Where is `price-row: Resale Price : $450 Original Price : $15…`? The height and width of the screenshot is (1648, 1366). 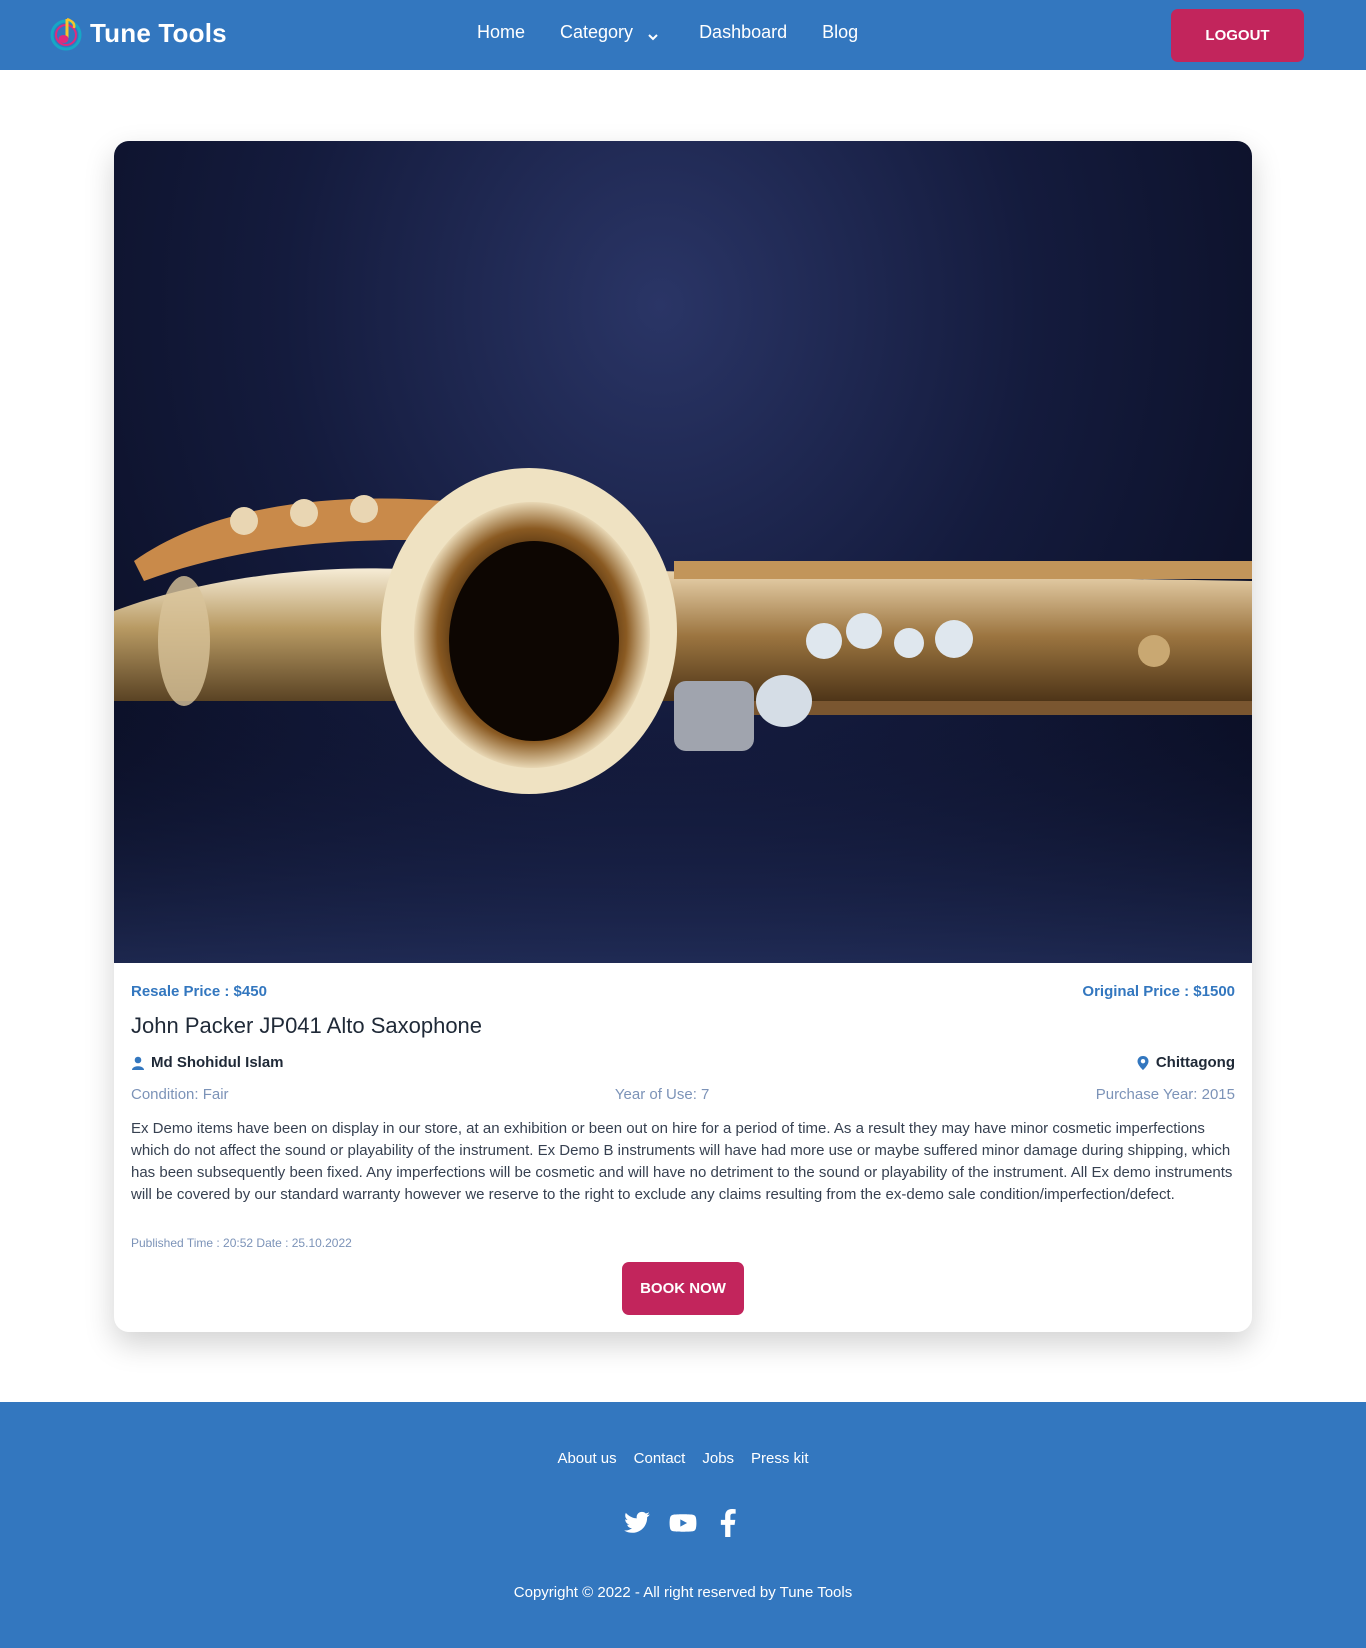
price-row: Resale Price : $450 Original Price : $15… is located at coordinates (683, 991).